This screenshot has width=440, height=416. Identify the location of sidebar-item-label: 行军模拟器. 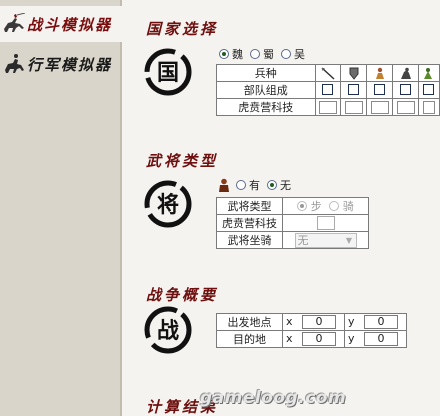
(70, 64).